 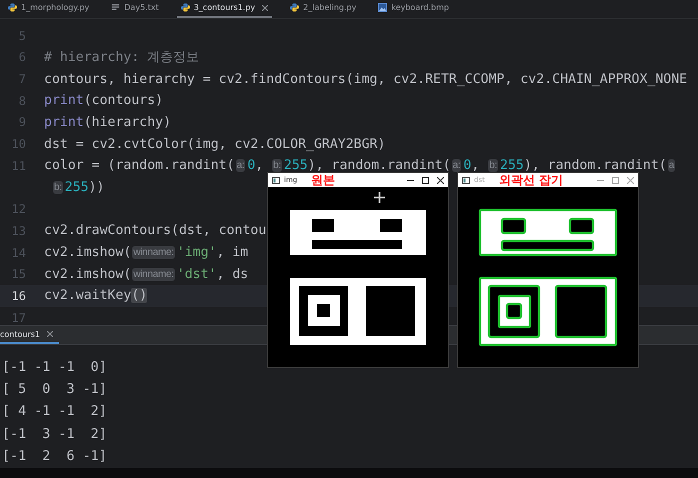 I want to click on file-tab: Day5.txt, so click(x=135, y=9).